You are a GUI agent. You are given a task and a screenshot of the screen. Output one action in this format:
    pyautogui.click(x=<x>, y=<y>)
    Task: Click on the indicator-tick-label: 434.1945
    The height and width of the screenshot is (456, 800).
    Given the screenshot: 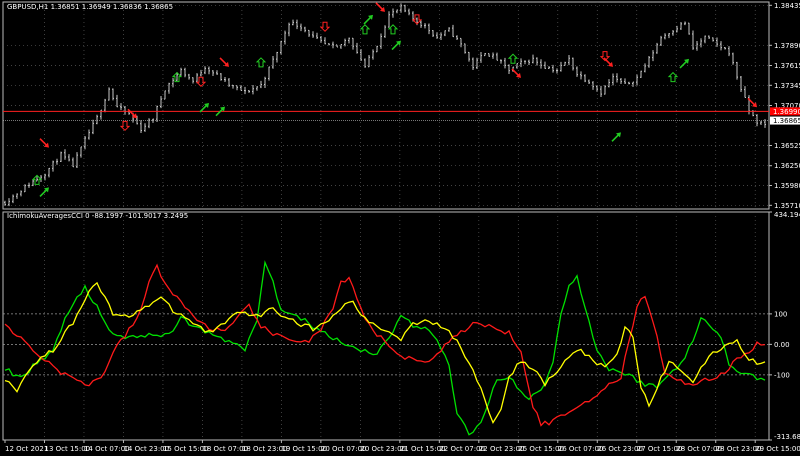 What is the action you would take?
    pyautogui.click(x=787, y=215)
    